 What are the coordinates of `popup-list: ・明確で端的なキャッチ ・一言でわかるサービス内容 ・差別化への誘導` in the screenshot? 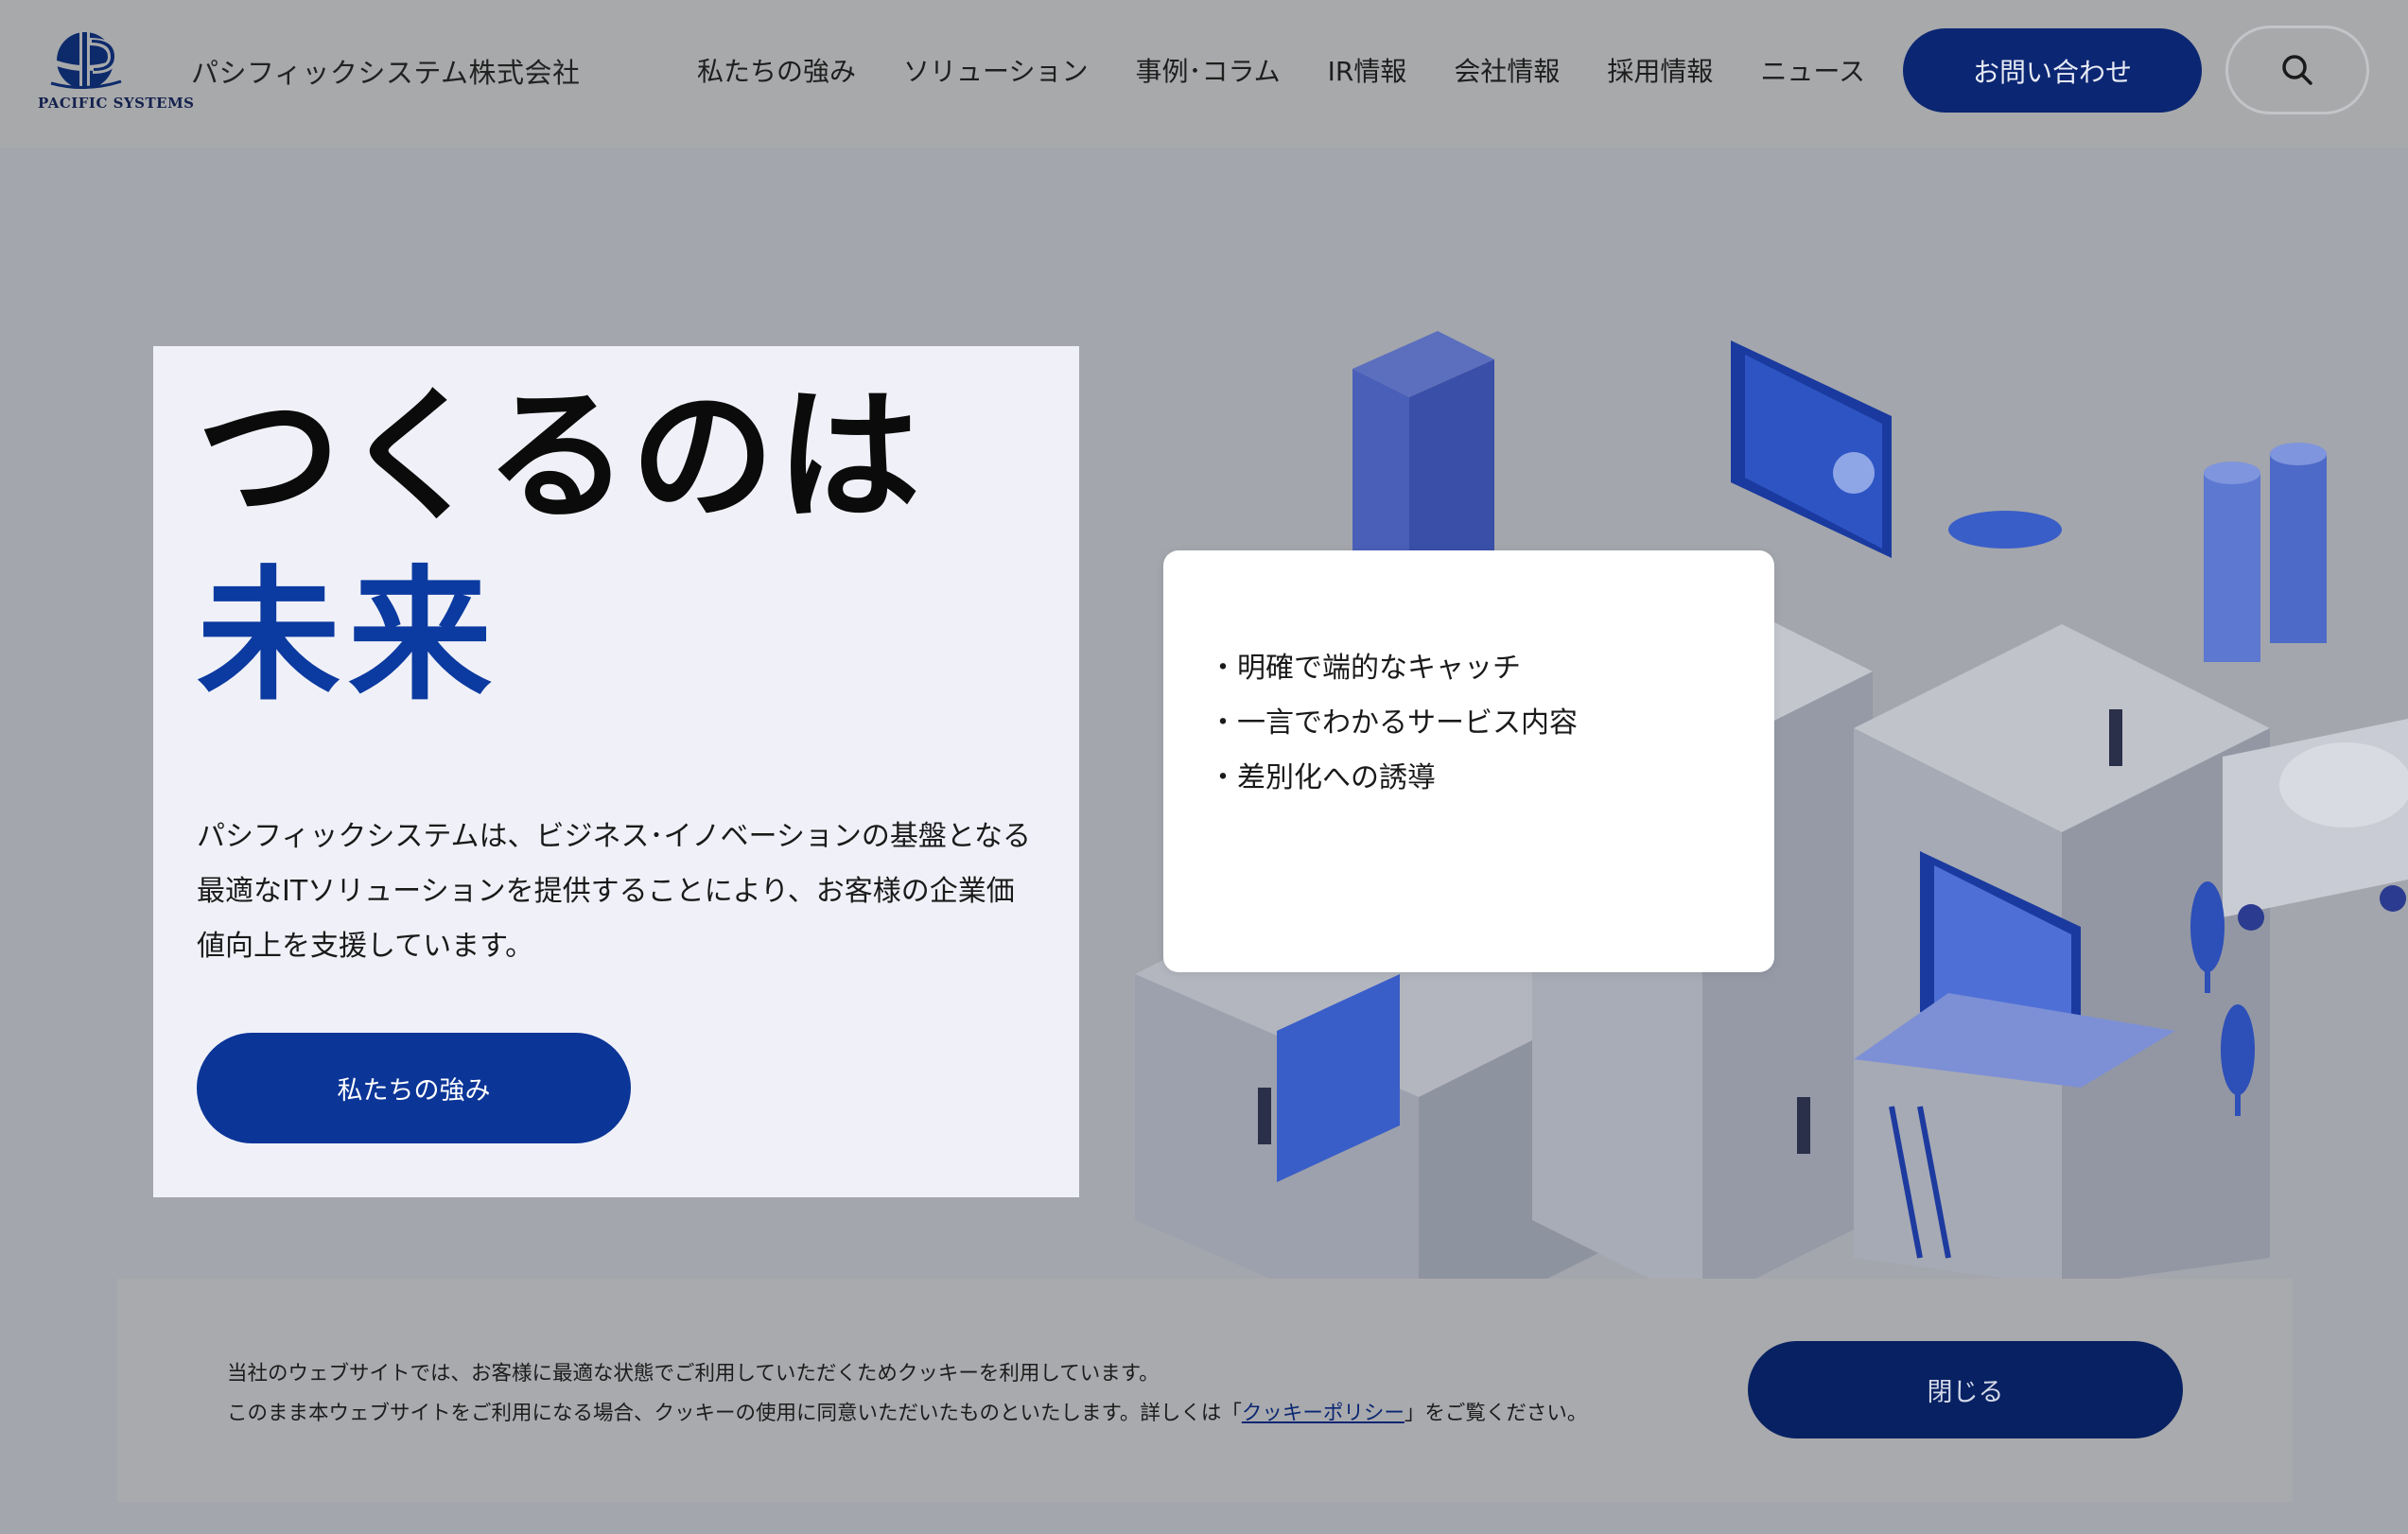 It's located at (1394, 724).